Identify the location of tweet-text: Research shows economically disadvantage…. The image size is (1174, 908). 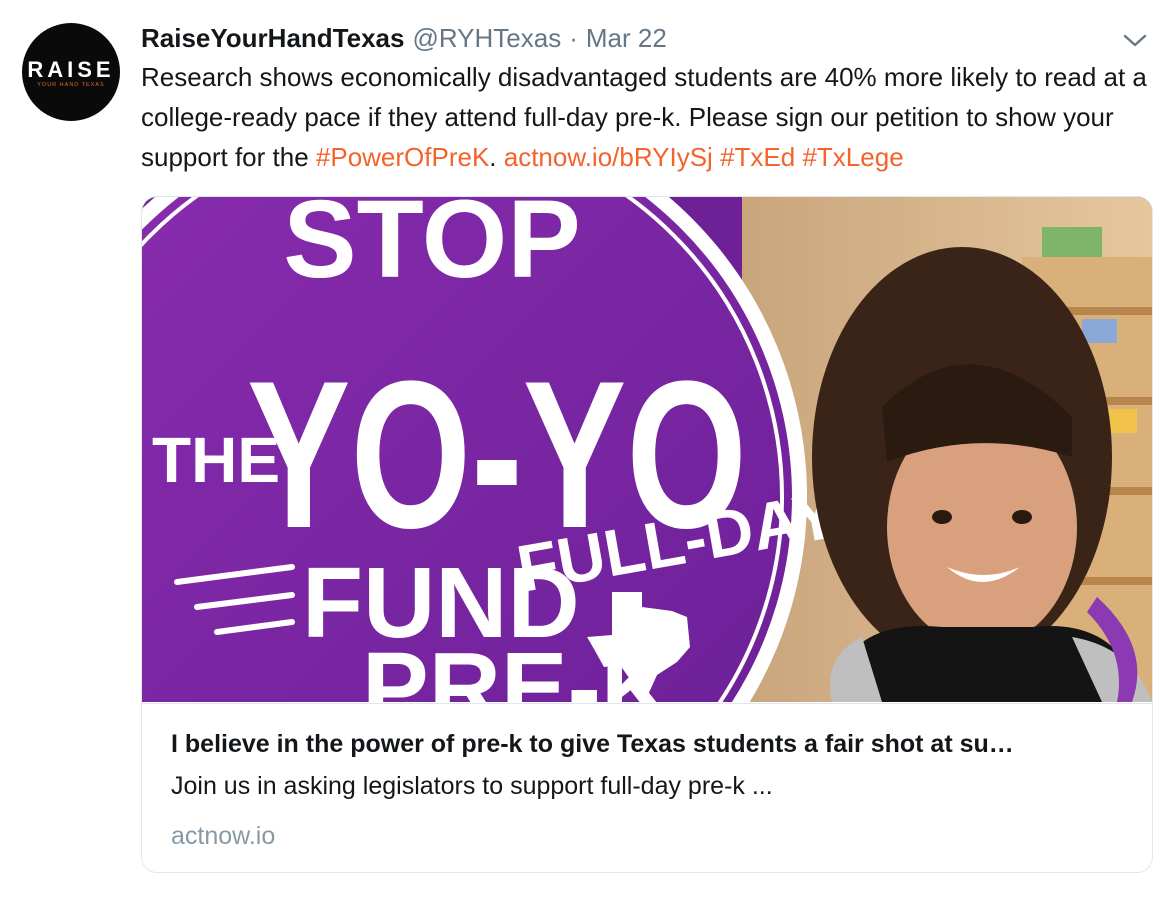
(653, 117).